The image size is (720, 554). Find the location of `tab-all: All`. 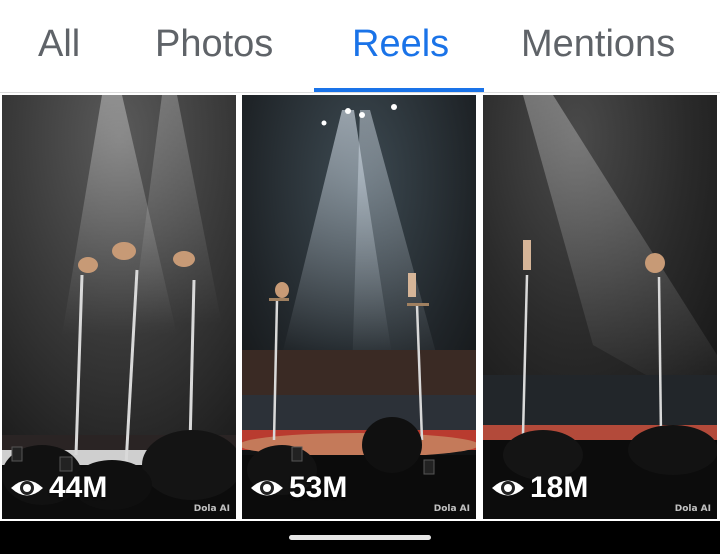

tab-all: All is located at coordinates (59, 44).